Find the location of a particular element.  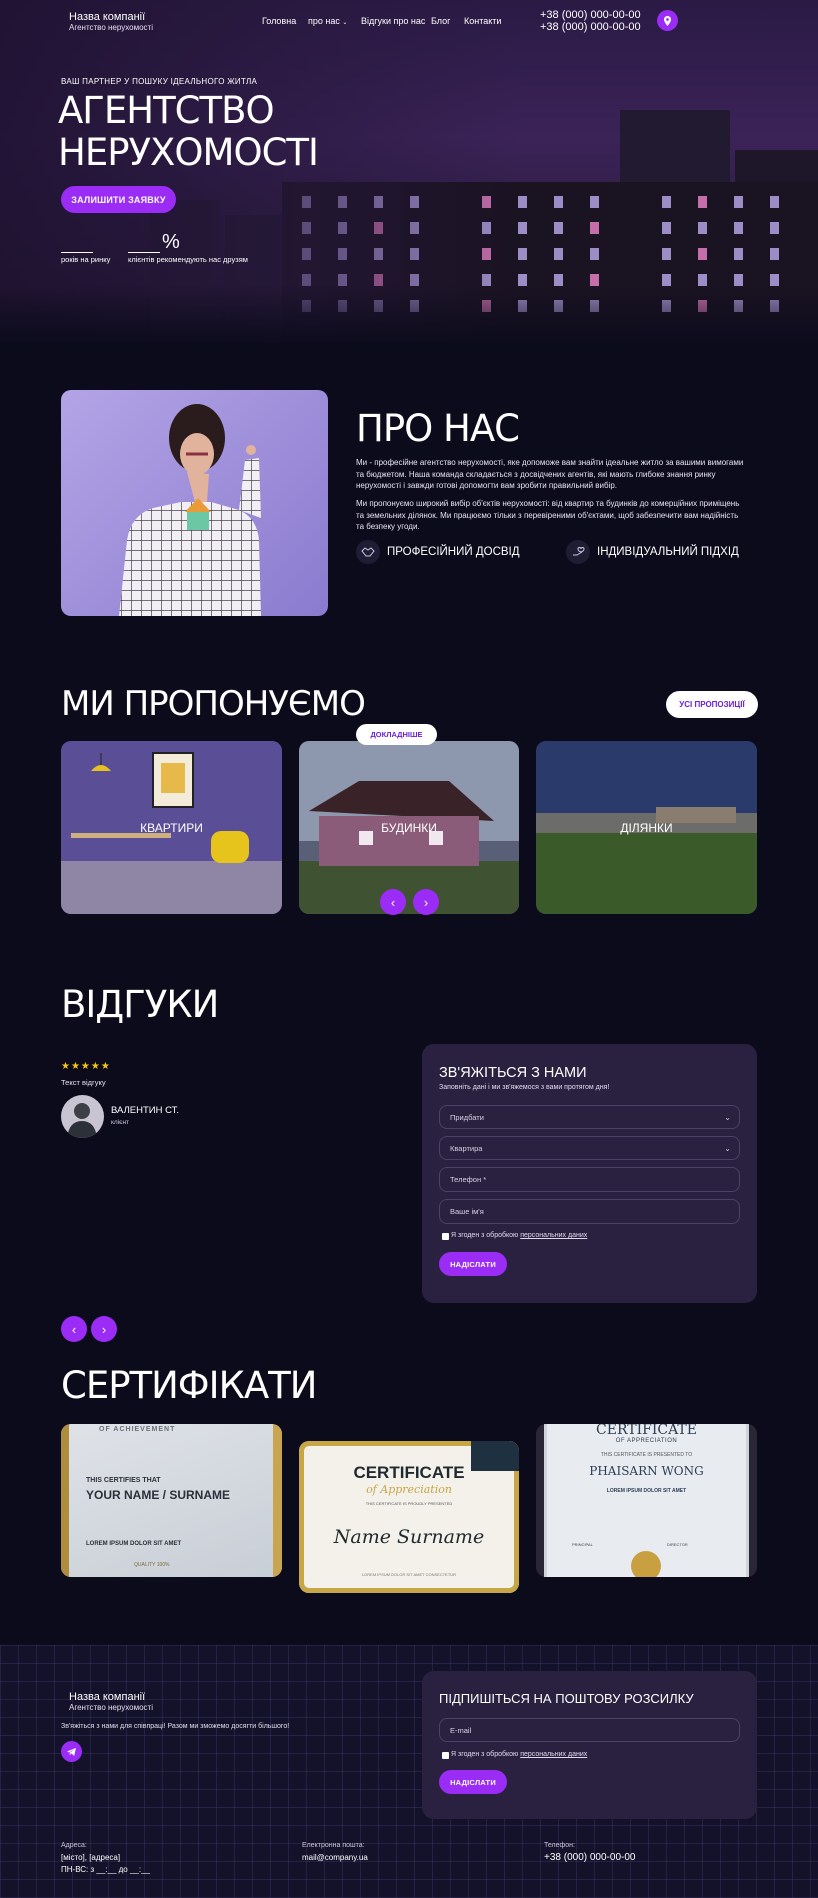

consent-checkbox is located at coordinates (445, 1236).